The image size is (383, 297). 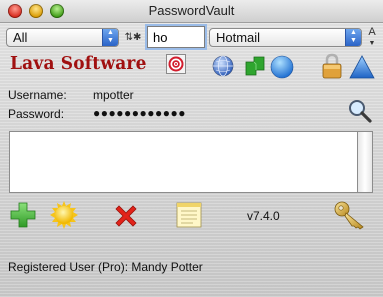 I want to click on font-glyph: A, so click(x=372, y=32).